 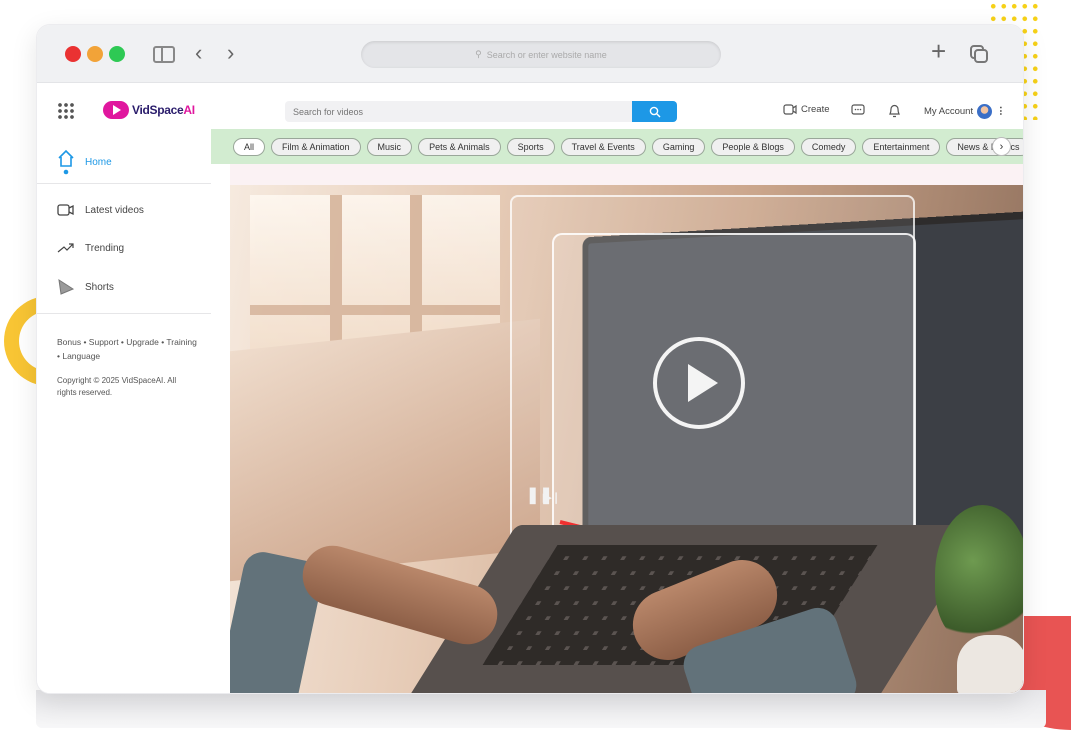 I want to click on content-spacer, so click(x=626, y=174).